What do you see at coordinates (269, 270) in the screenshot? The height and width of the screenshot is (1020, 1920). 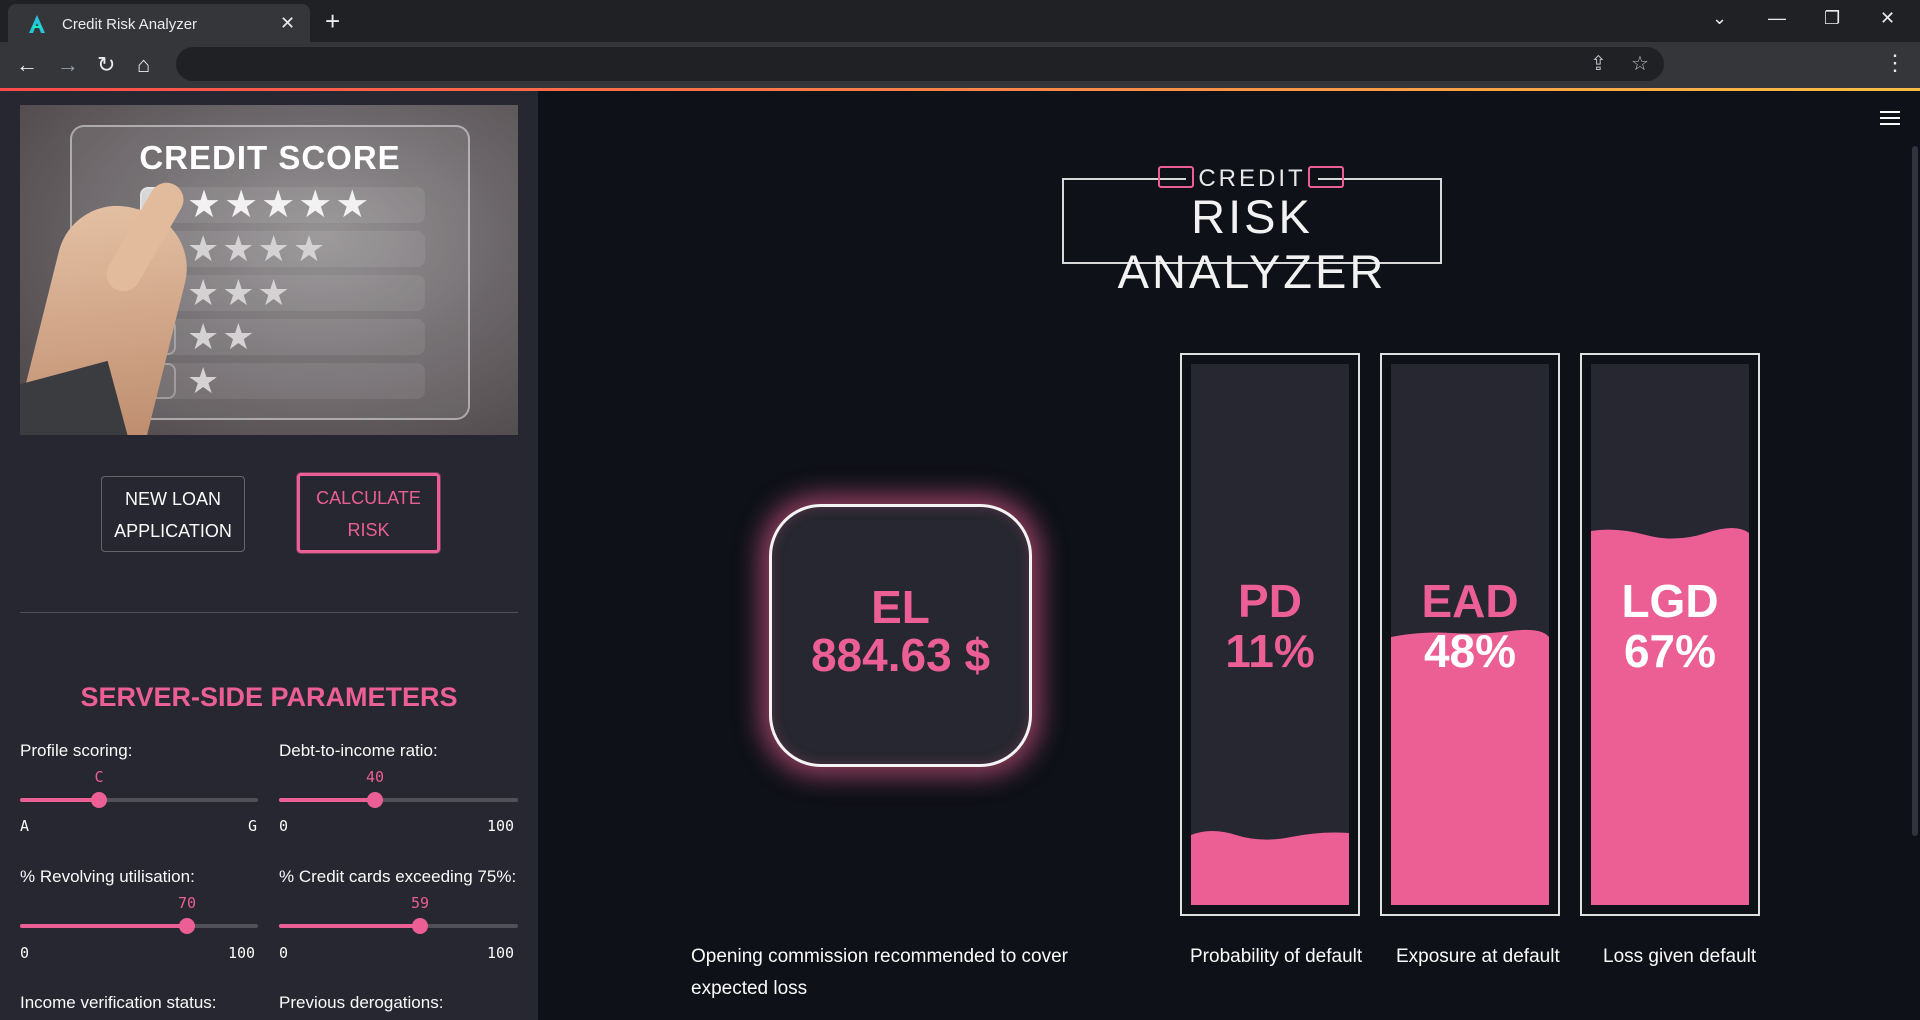 I see `credit-score-image: CREDIT SCORE ★★★★★ ★★★★ ★★★ ★★ ★` at bounding box center [269, 270].